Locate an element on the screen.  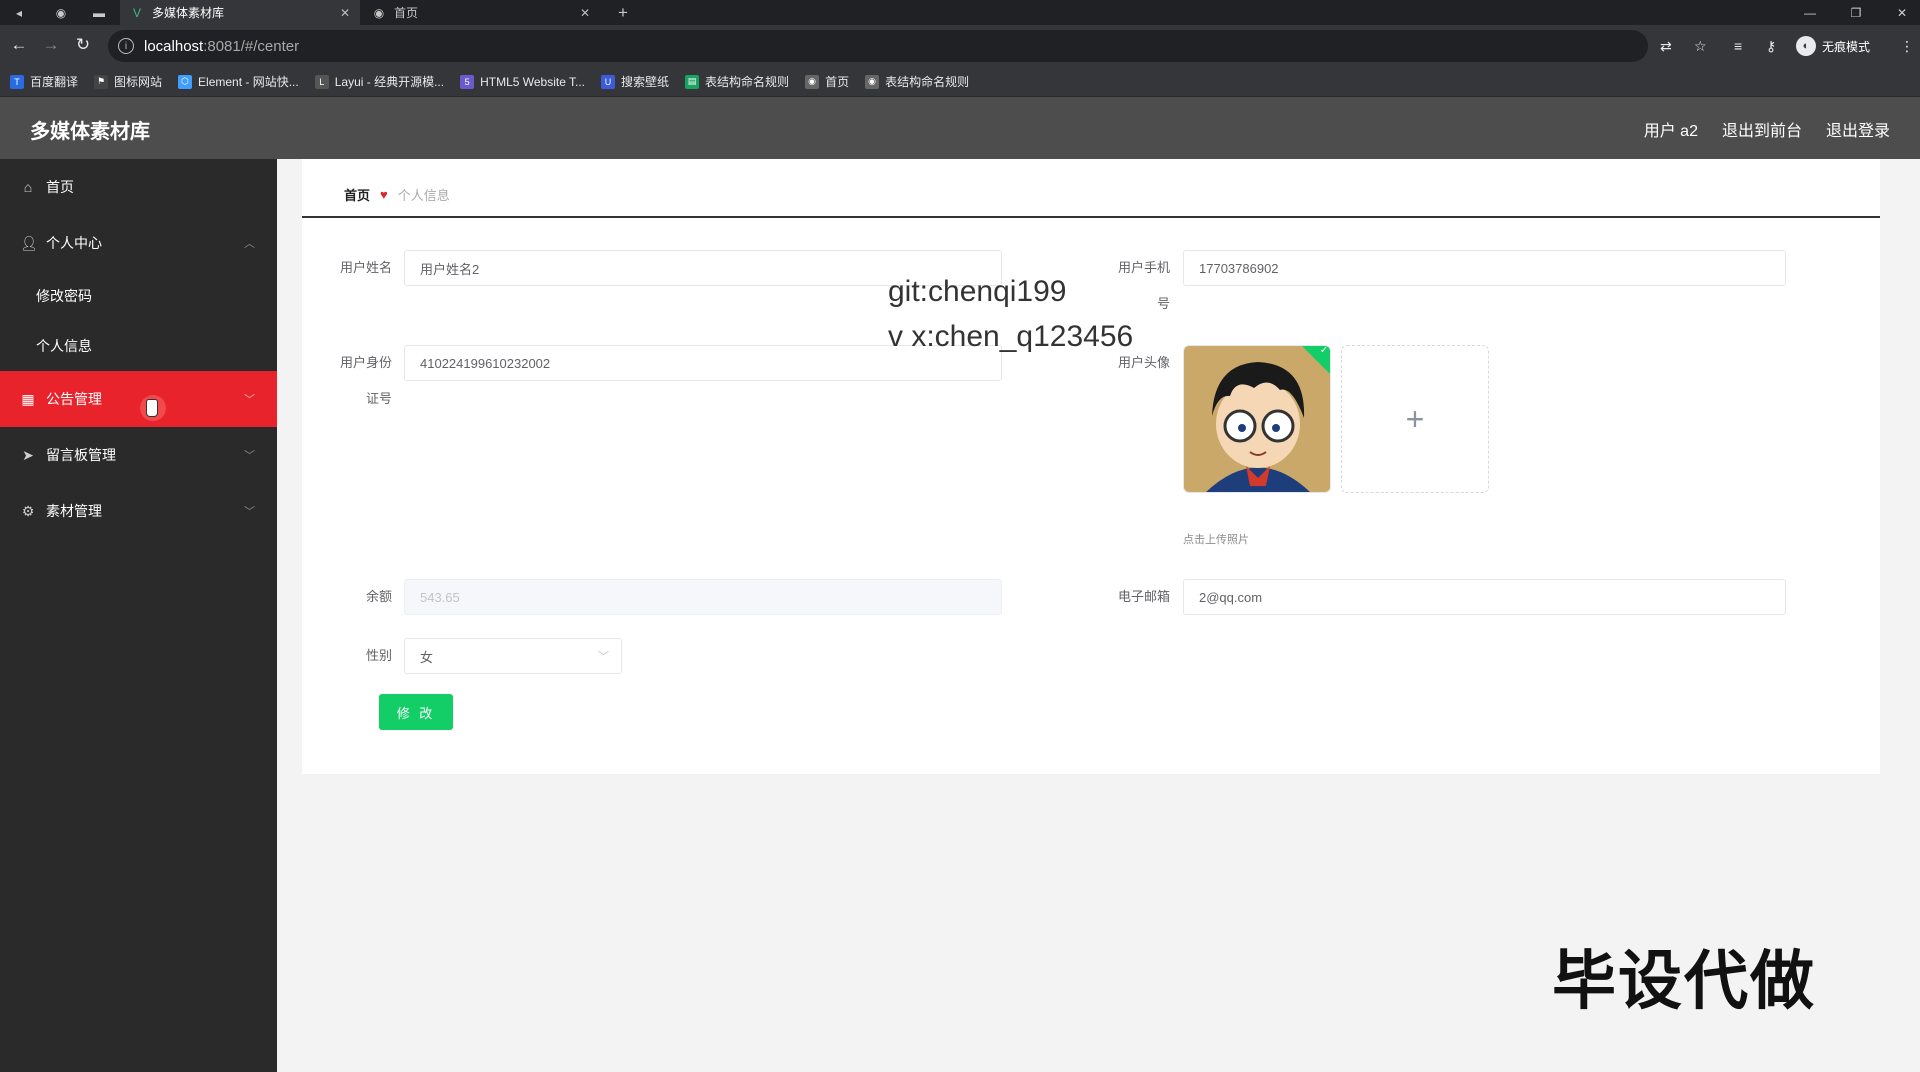
sidebar-item-personal-info: 个人信息 is located at coordinates (138, 346).